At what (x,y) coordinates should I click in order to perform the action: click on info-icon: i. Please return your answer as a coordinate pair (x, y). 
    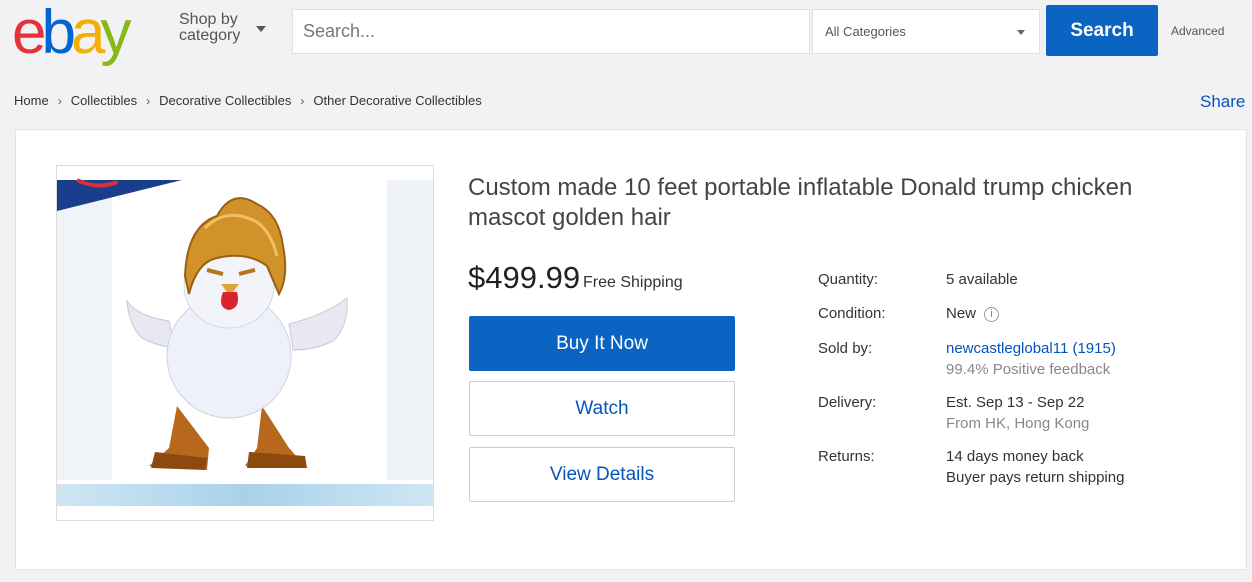
    Looking at the image, I should click on (992, 314).